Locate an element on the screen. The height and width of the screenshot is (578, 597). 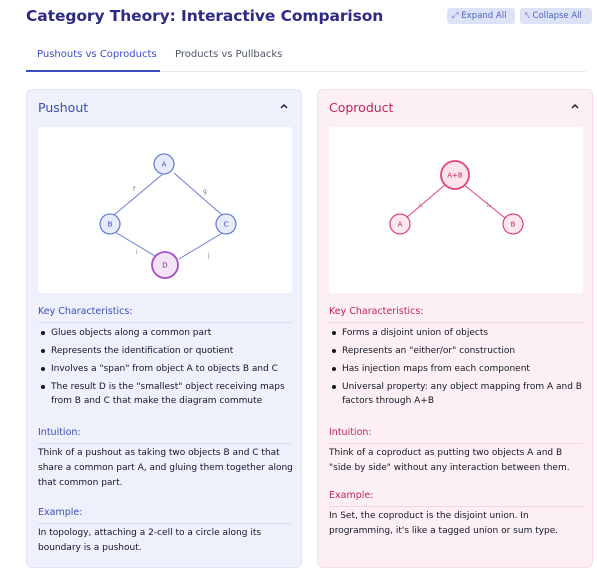
edge-label-i1: i₁ is located at coordinates (421, 205).